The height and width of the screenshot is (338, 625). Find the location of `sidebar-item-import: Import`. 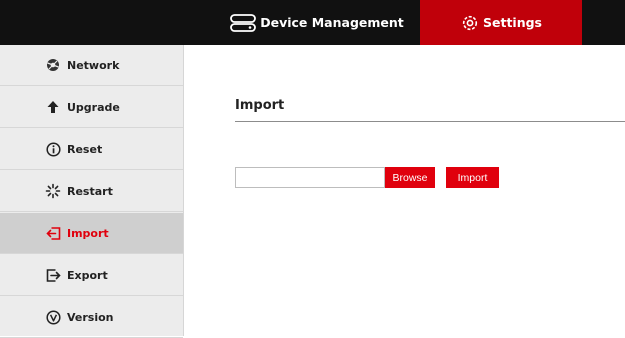

sidebar-item-import: Import is located at coordinates (91, 233).